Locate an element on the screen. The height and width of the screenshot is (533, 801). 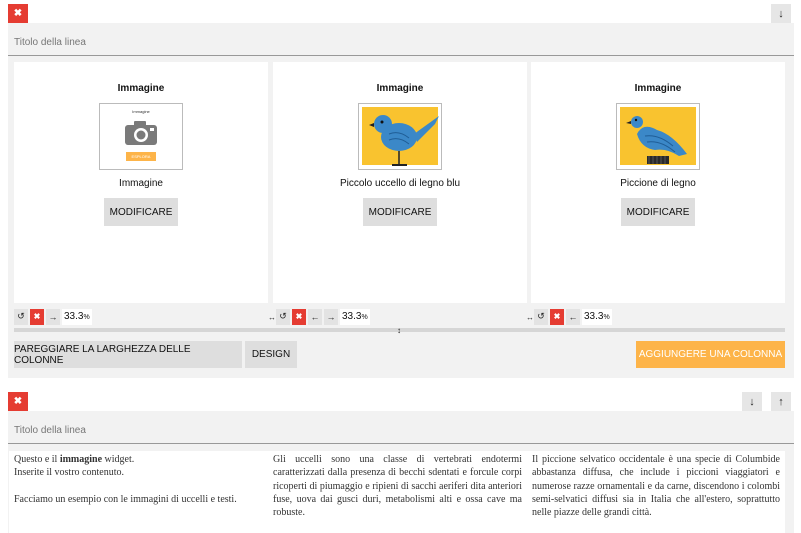
wooden-pigeon-image is located at coordinates (658, 136).